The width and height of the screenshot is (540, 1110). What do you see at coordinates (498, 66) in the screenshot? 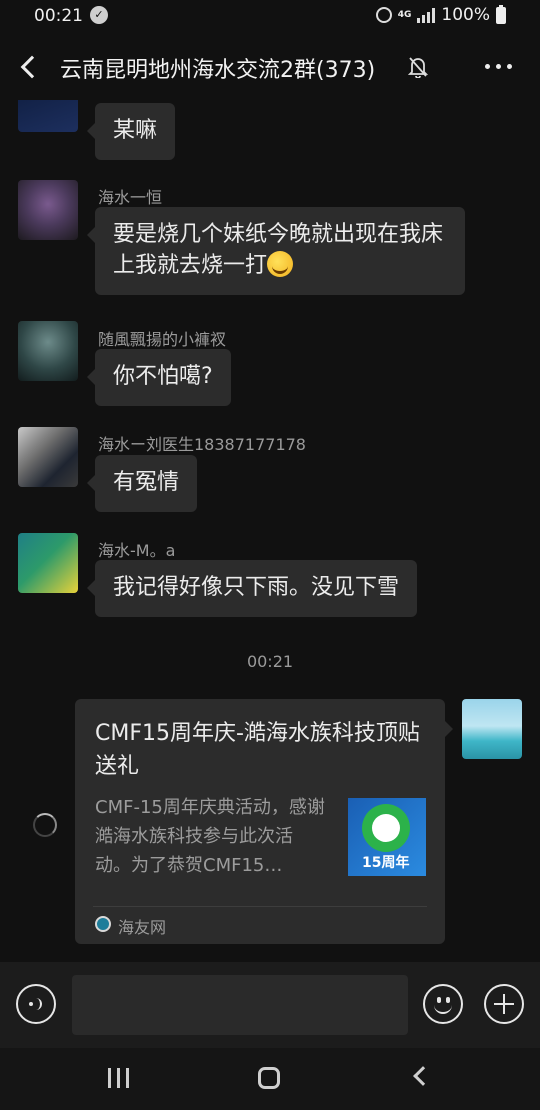
I see `more-options-button` at bounding box center [498, 66].